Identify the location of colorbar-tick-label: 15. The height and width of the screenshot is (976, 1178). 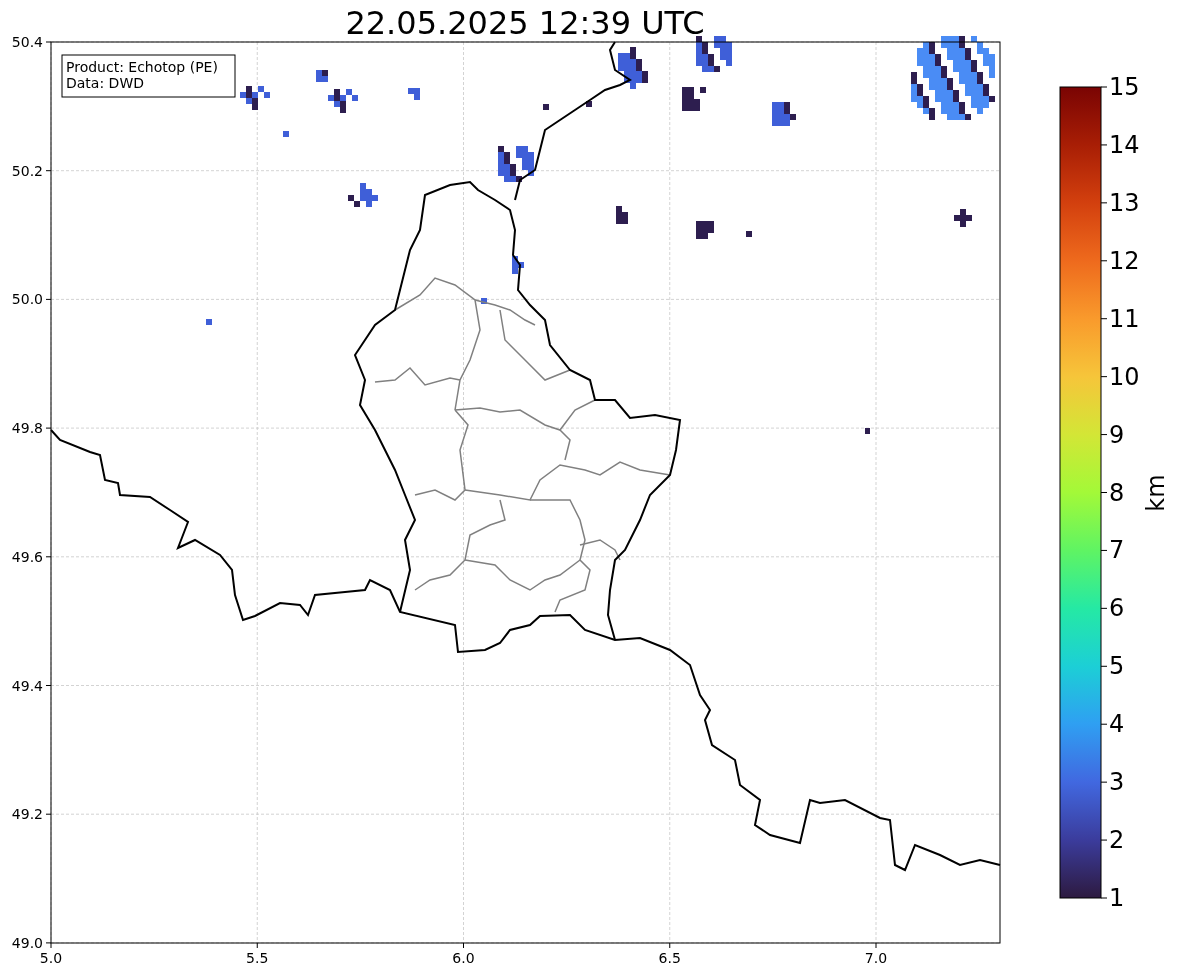
(1124, 87).